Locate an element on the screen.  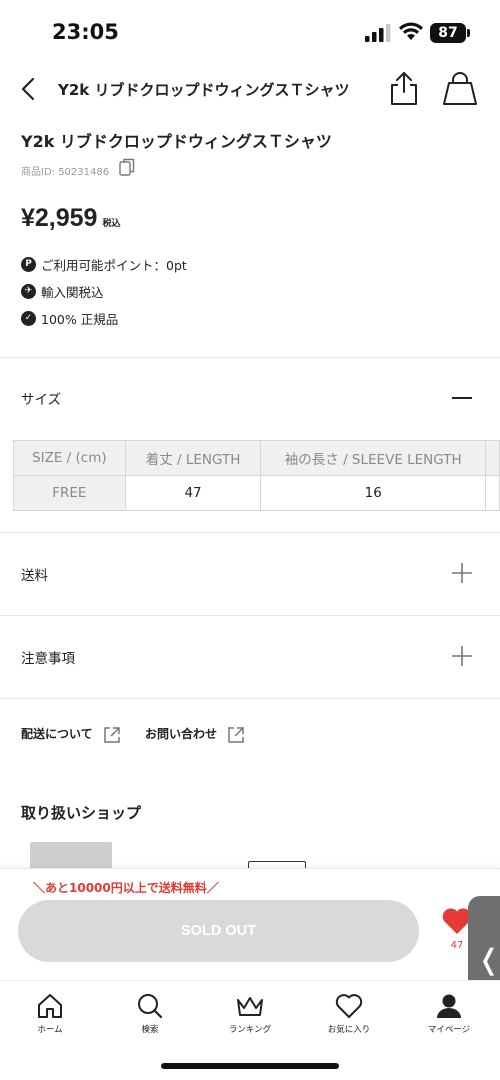
shopping-bag-icon is located at coordinates (460, 89).